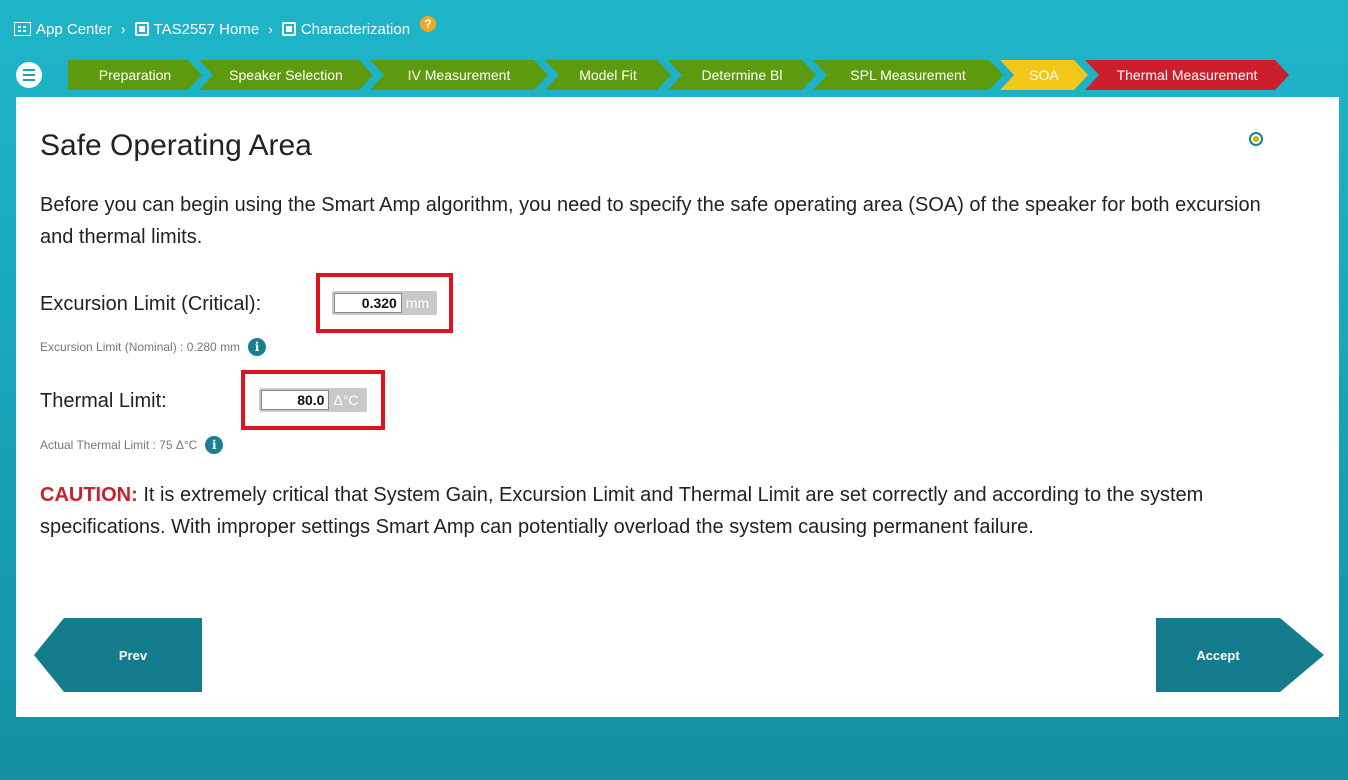 This screenshot has width=1348, height=780. Describe the element at coordinates (346, 400) in the screenshot. I see `thermal-unit: Δ°C` at that location.